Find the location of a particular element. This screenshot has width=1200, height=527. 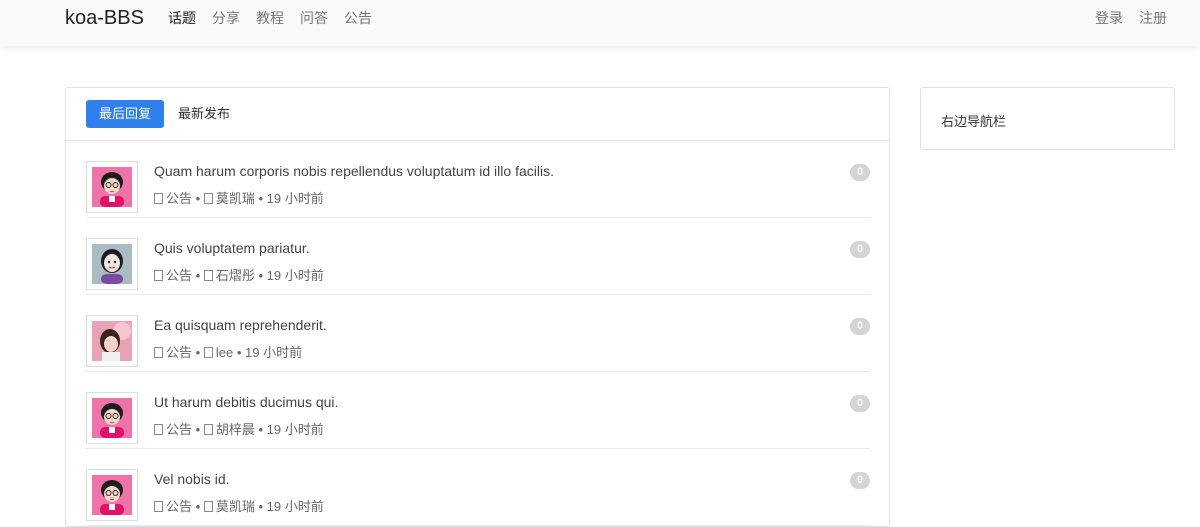

topic-meta: 公告 • lee • 19 小时前 is located at coordinates (228, 351).